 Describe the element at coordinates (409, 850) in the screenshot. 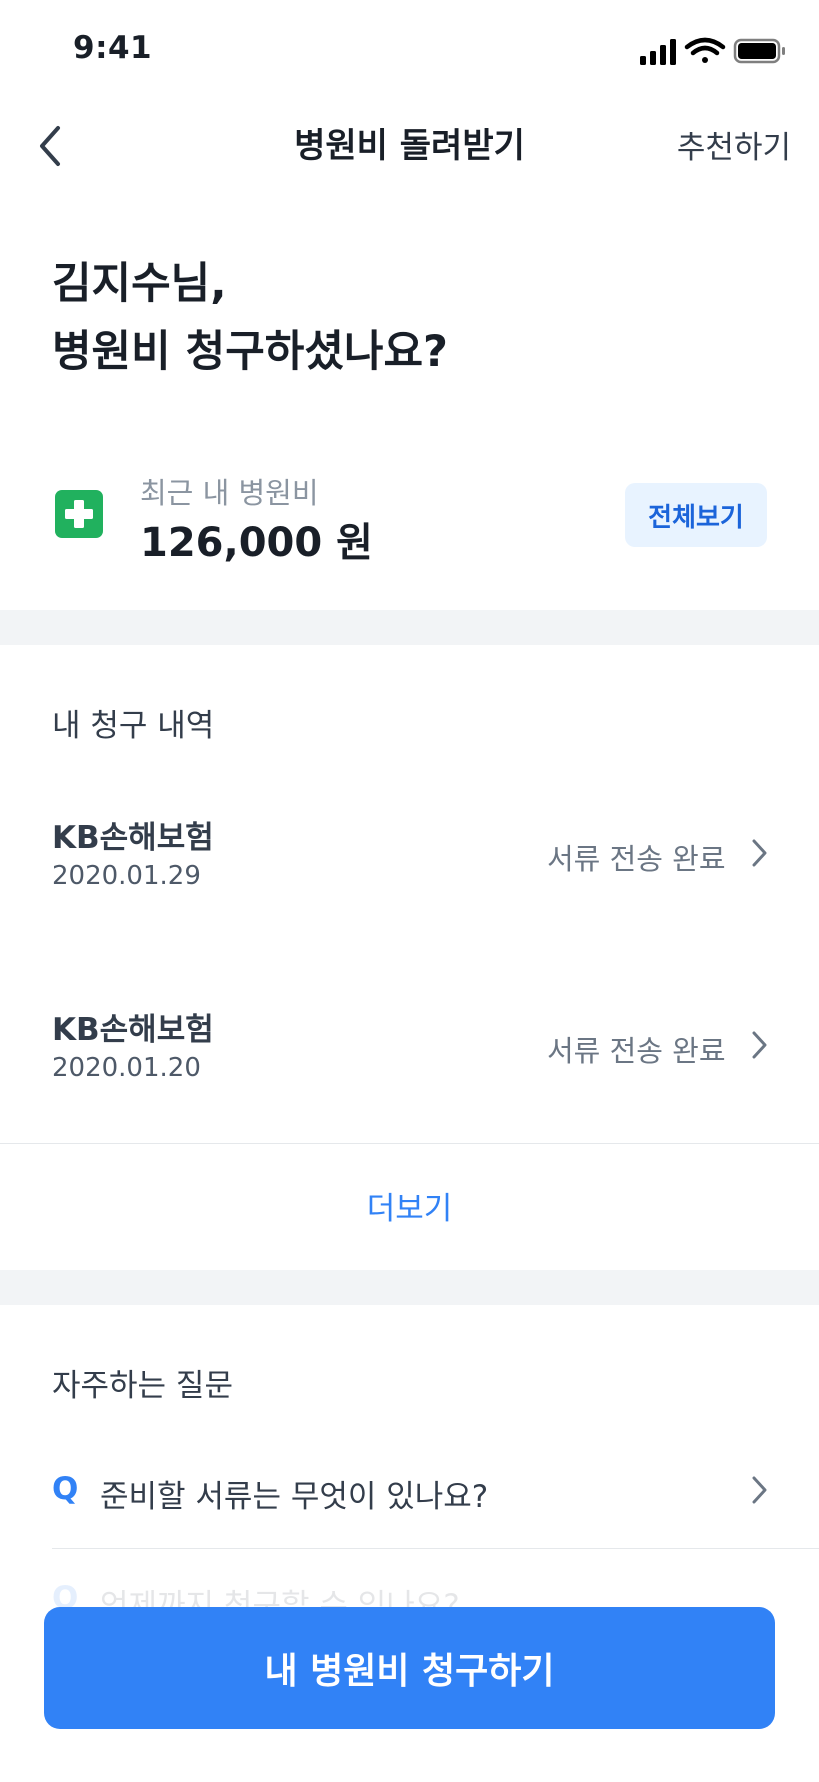

I see `claim-row: KB손해보험 2020.01.29 서류 전송 완료` at that location.